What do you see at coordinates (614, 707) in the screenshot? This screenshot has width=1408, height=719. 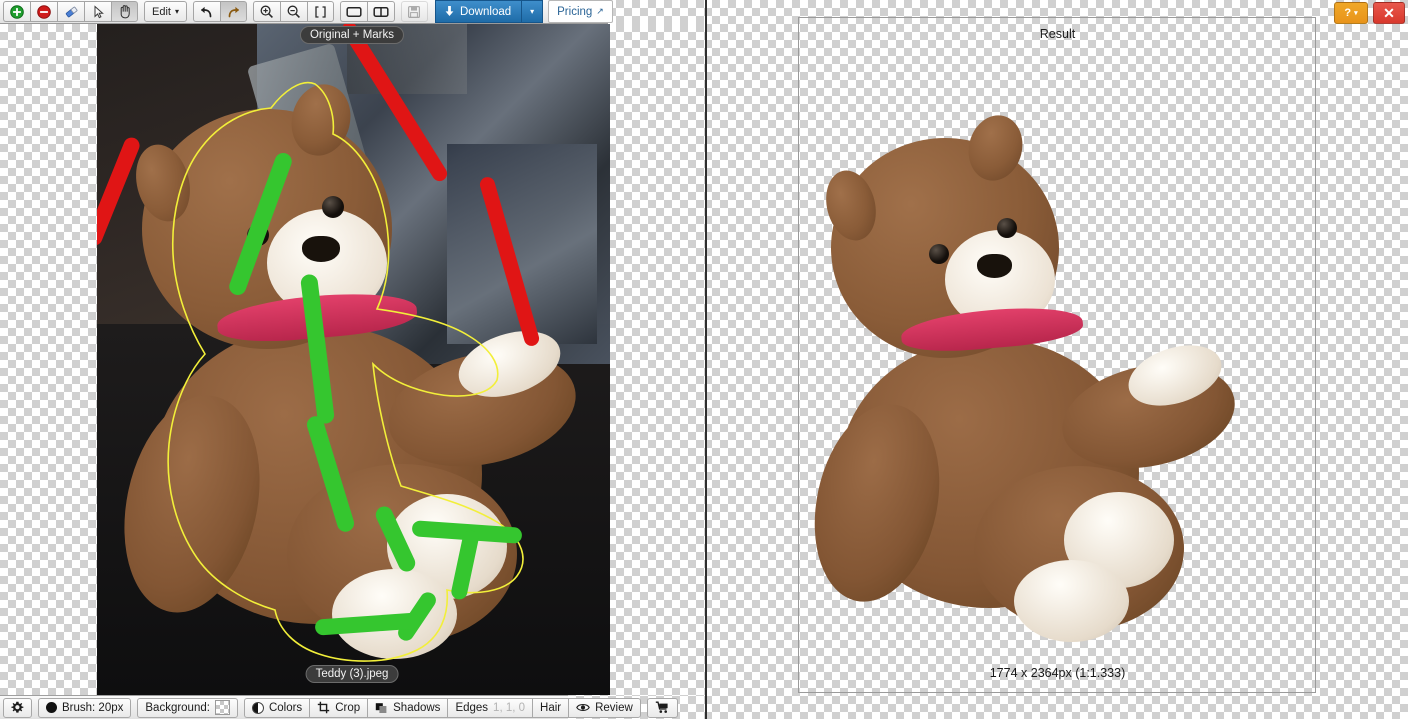 I see `review-label: Review` at bounding box center [614, 707].